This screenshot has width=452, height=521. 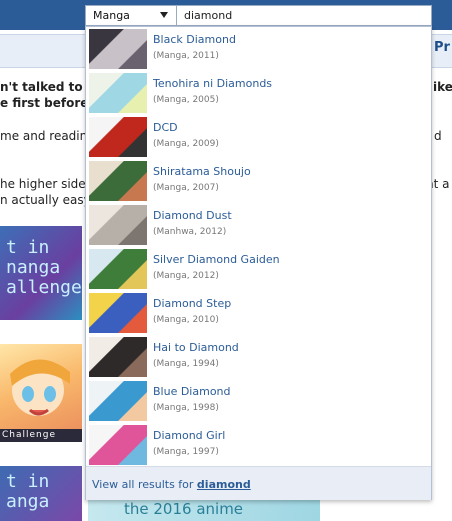 What do you see at coordinates (186, 408) in the screenshot?
I see `result-meta: (Manga, 1998)` at bounding box center [186, 408].